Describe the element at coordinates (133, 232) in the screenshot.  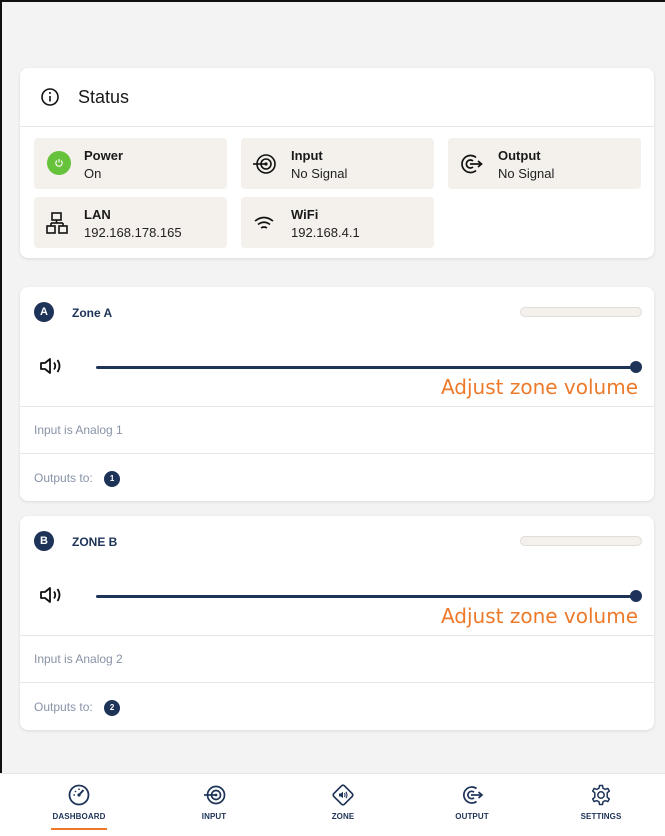
I see `lan-value: 192.168.178.165` at that location.